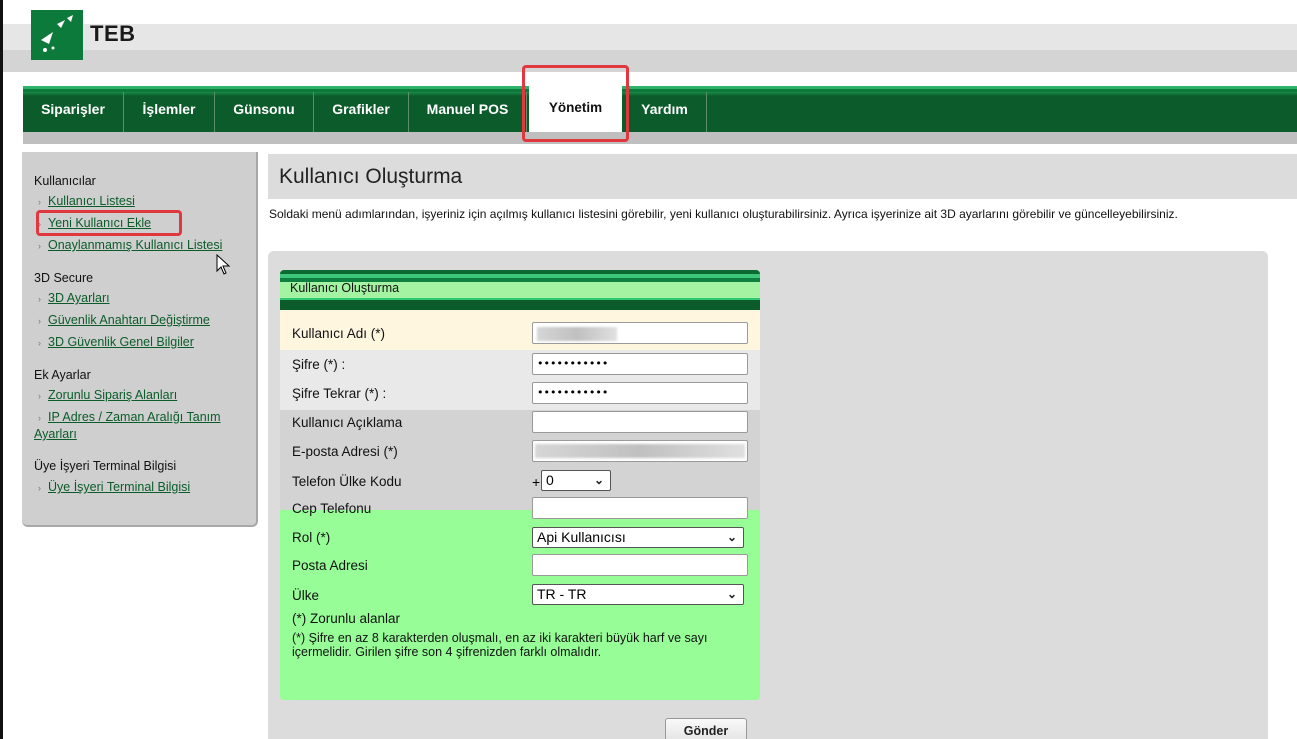  I want to click on phone-country-value: 0, so click(550, 480).